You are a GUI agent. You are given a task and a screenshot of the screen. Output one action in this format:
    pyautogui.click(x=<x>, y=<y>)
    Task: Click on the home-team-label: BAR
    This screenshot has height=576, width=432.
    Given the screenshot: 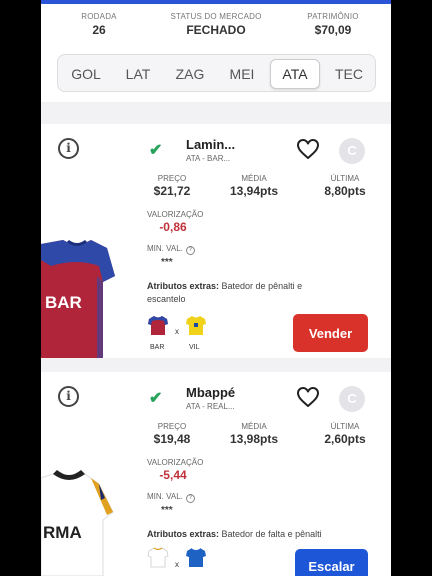 What is the action you would take?
    pyautogui.click(x=157, y=347)
    